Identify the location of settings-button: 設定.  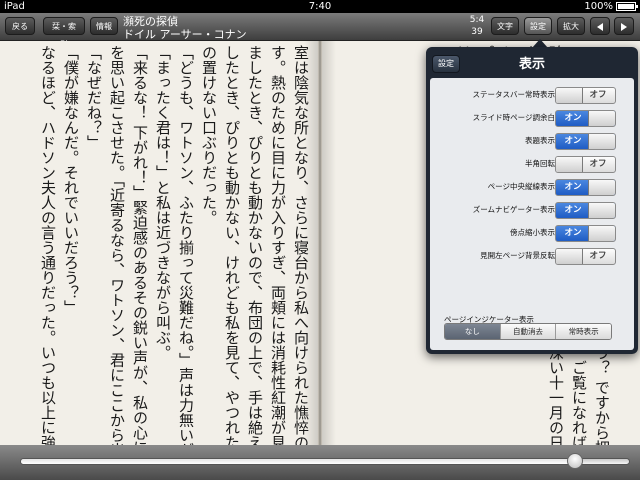
(538, 26).